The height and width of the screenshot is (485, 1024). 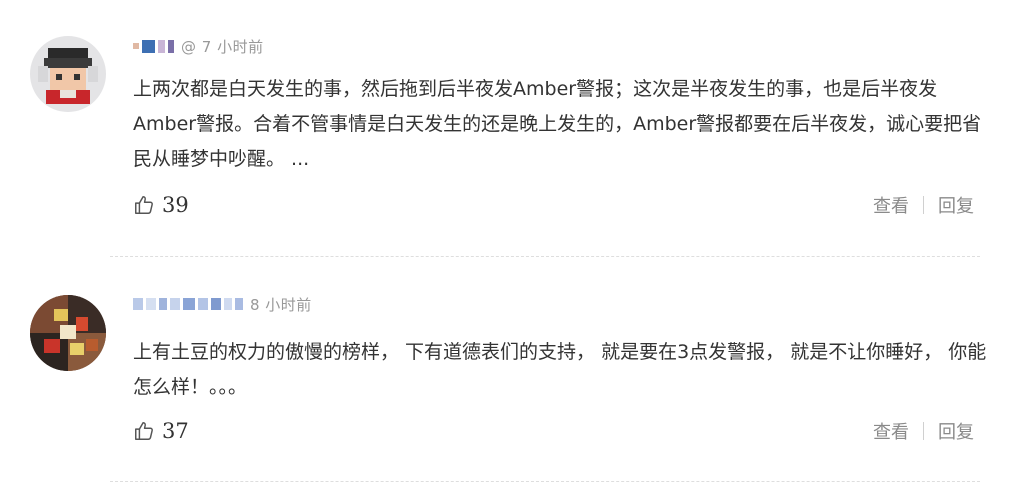 I want to click on like-count: 39, so click(x=175, y=205).